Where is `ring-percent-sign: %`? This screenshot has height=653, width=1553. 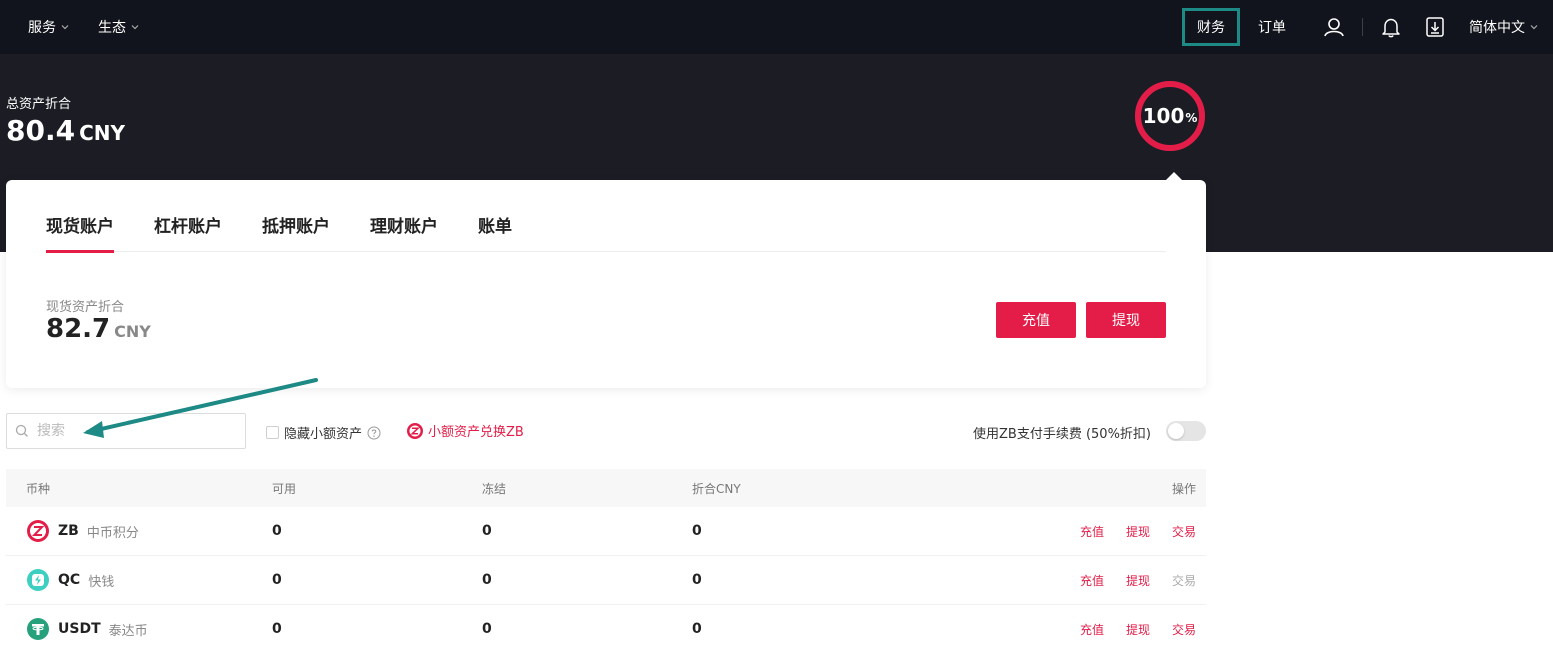 ring-percent-sign: % is located at coordinates (1191, 118).